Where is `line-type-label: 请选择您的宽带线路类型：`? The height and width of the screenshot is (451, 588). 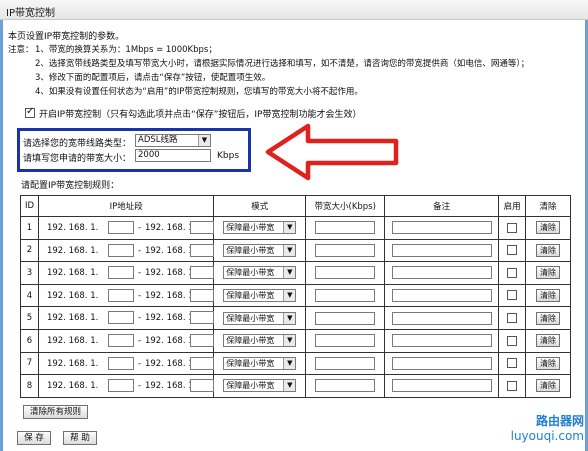
line-type-label: 请选择您的宽带线路类型： is located at coordinates (77, 144).